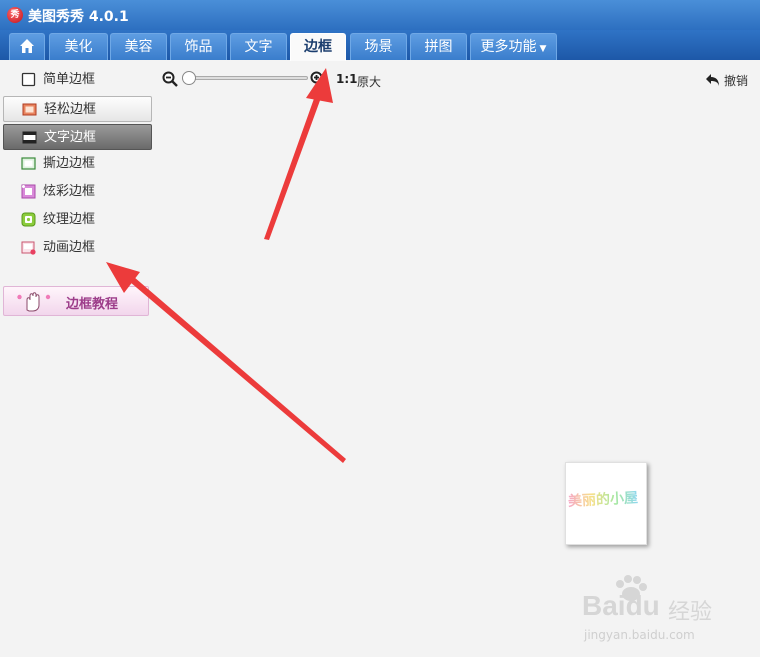 The height and width of the screenshot is (657, 760). I want to click on chevron-down-icon: ▼, so click(543, 49).